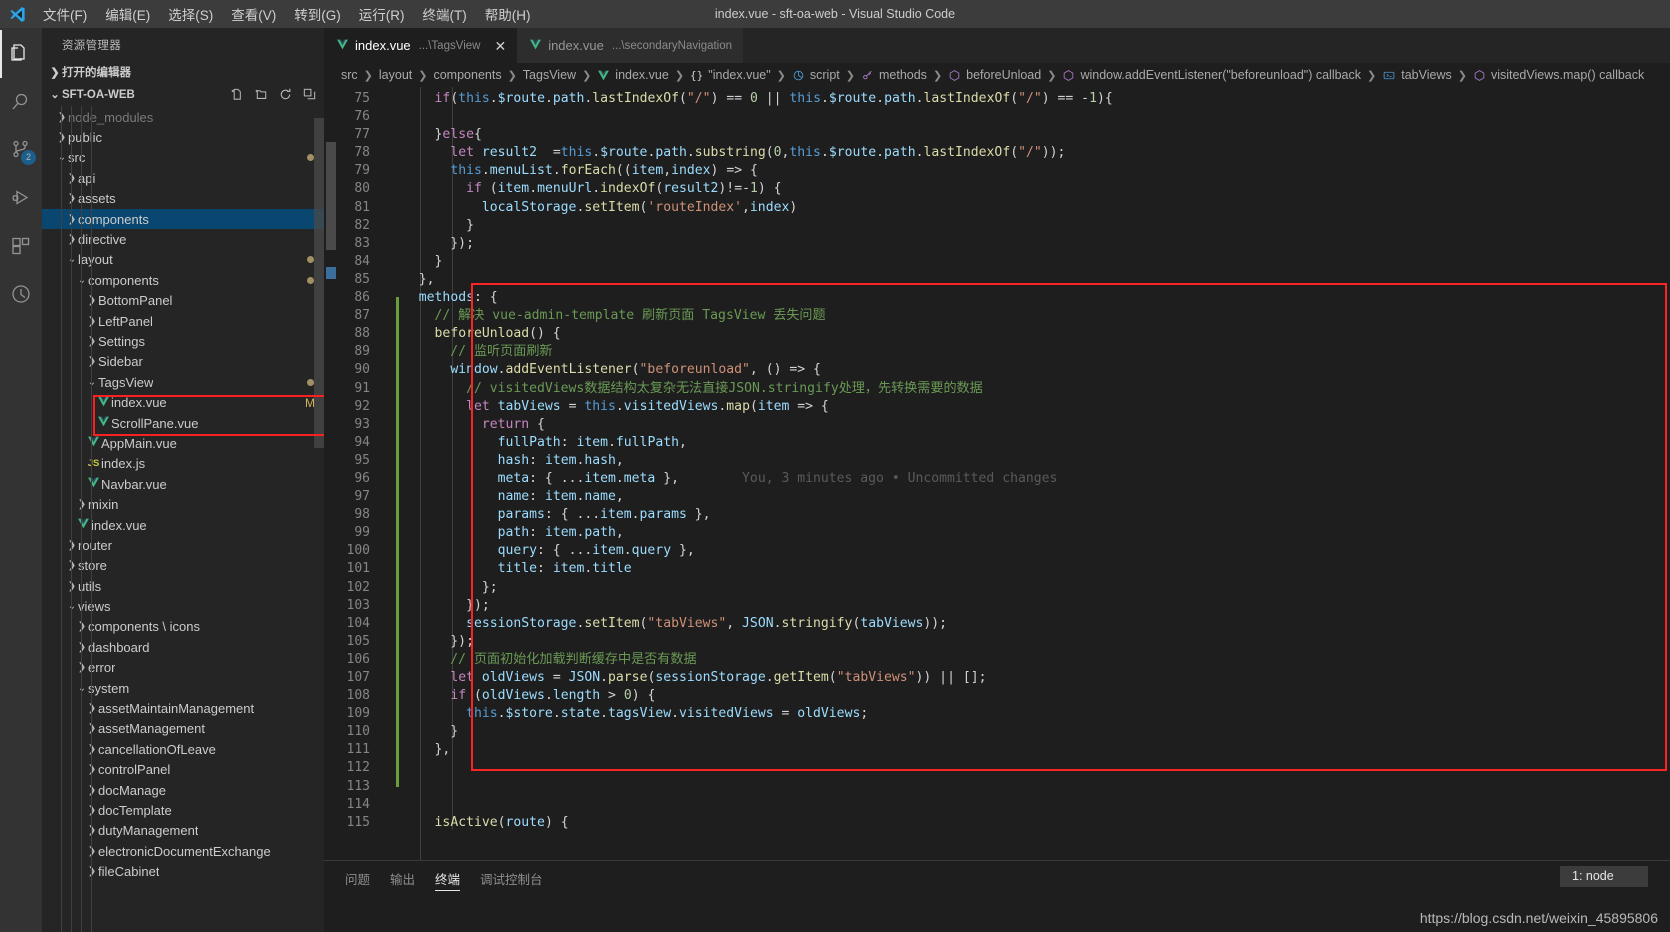 The height and width of the screenshot is (932, 1670). I want to click on tree-item-error: ❯error, so click(183, 668).